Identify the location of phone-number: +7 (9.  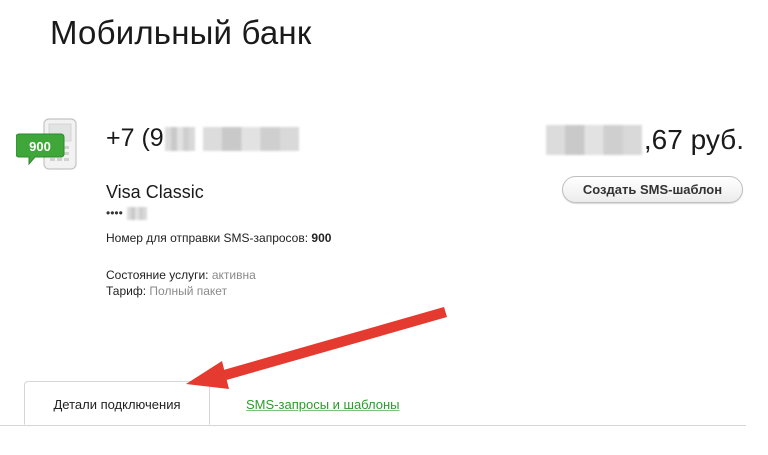
(202, 138).